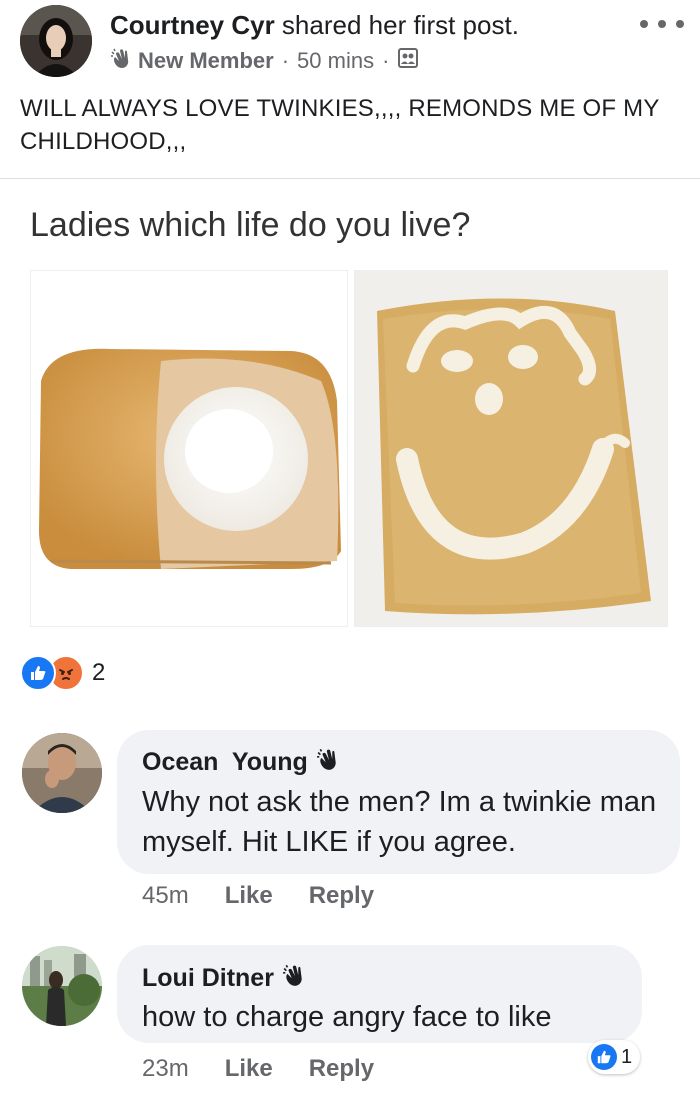 The image size is (700, 1093). I want to click on comment-actions: 45m Like Reply, so click(258, 896).